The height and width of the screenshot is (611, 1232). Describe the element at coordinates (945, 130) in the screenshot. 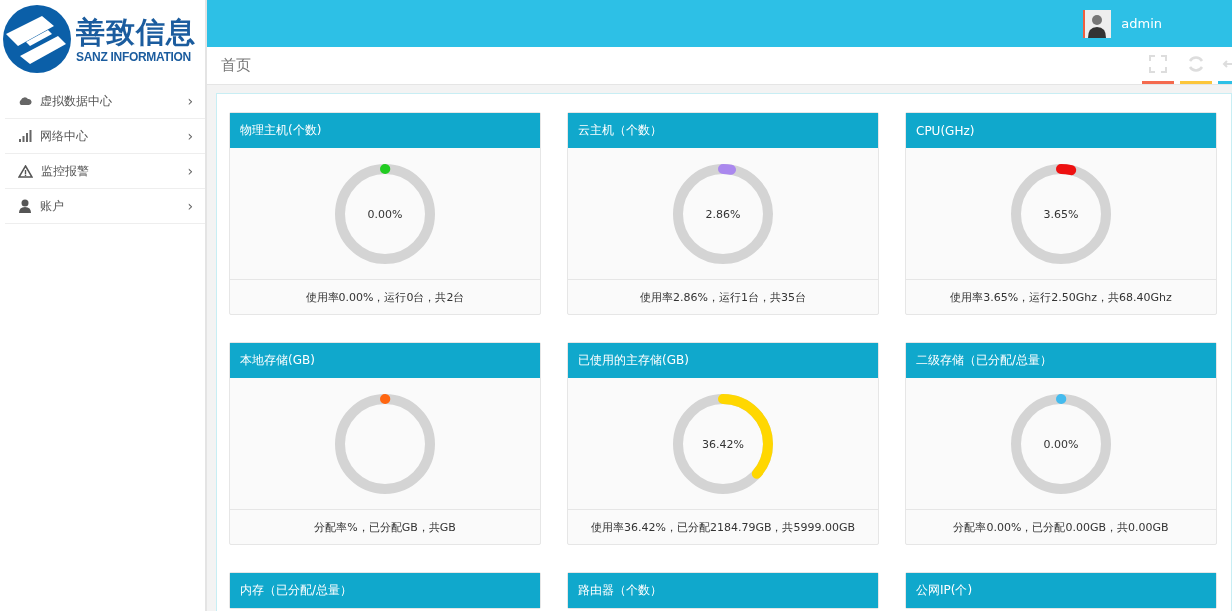

I see `card-title: CPU(GHz)` at that location.